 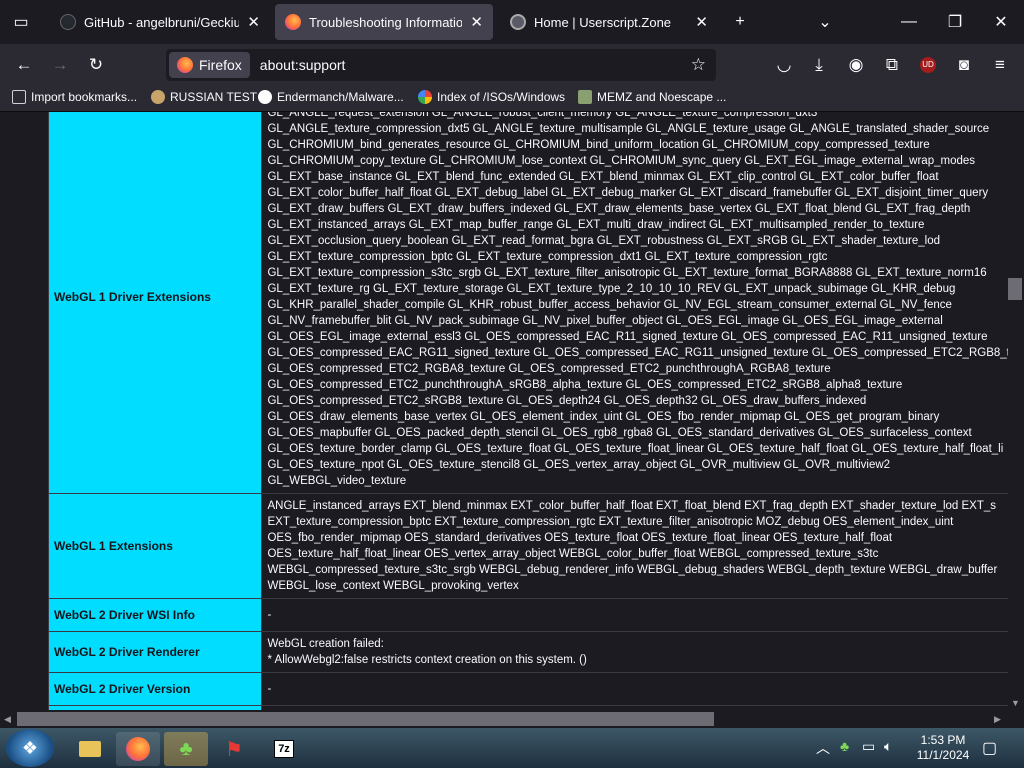 What do you see at coordinates (740, 22) in the screenshot?
I see `new-tab-icon: +` at bounding box center [740, 22].